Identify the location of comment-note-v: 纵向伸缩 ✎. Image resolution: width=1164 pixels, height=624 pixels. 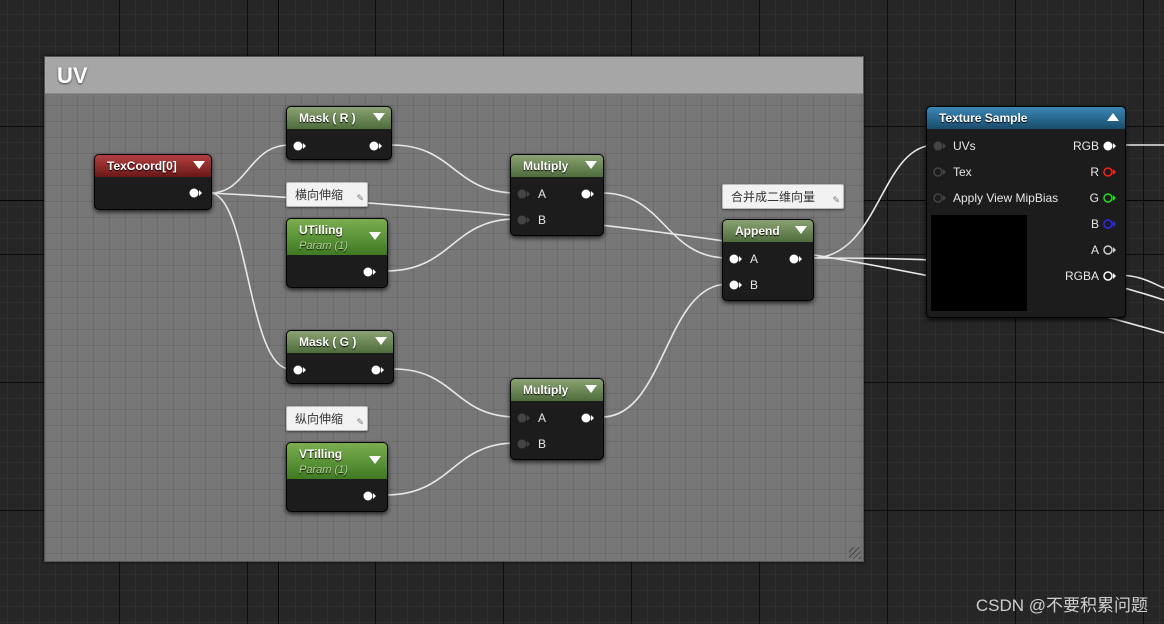
(327, 418).